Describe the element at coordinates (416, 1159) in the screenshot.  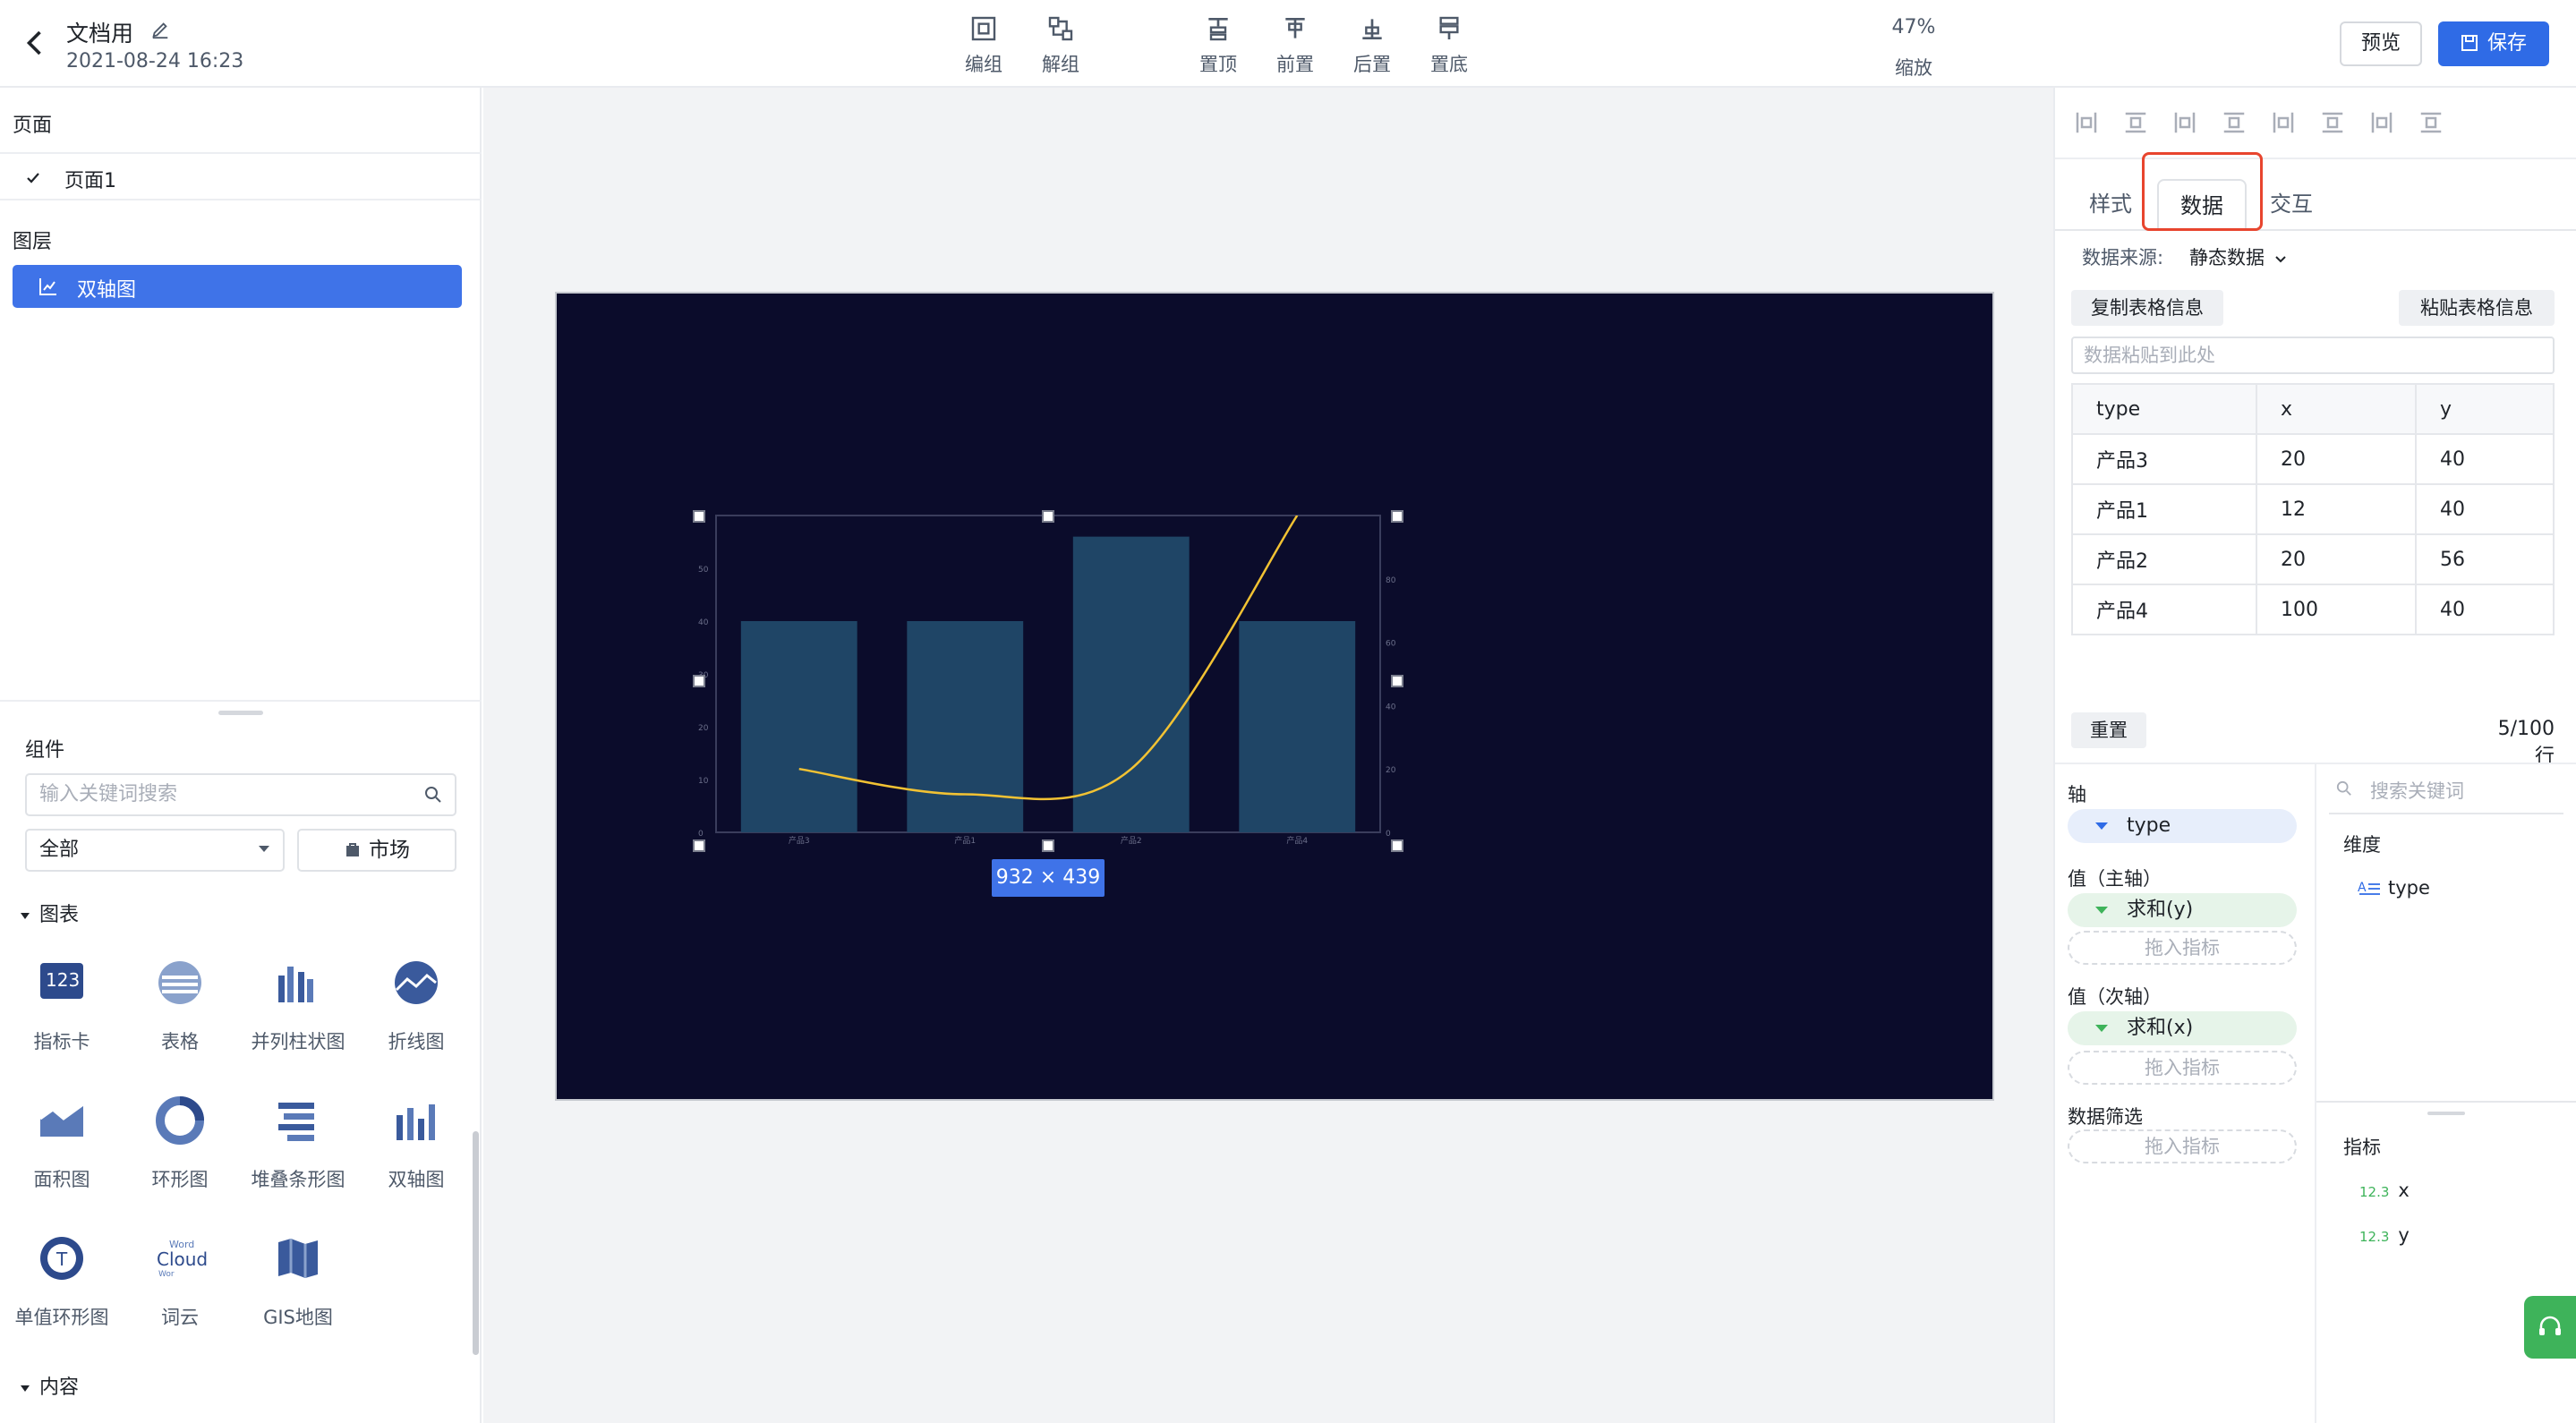
I see `component-item: 双轴图` at that location.